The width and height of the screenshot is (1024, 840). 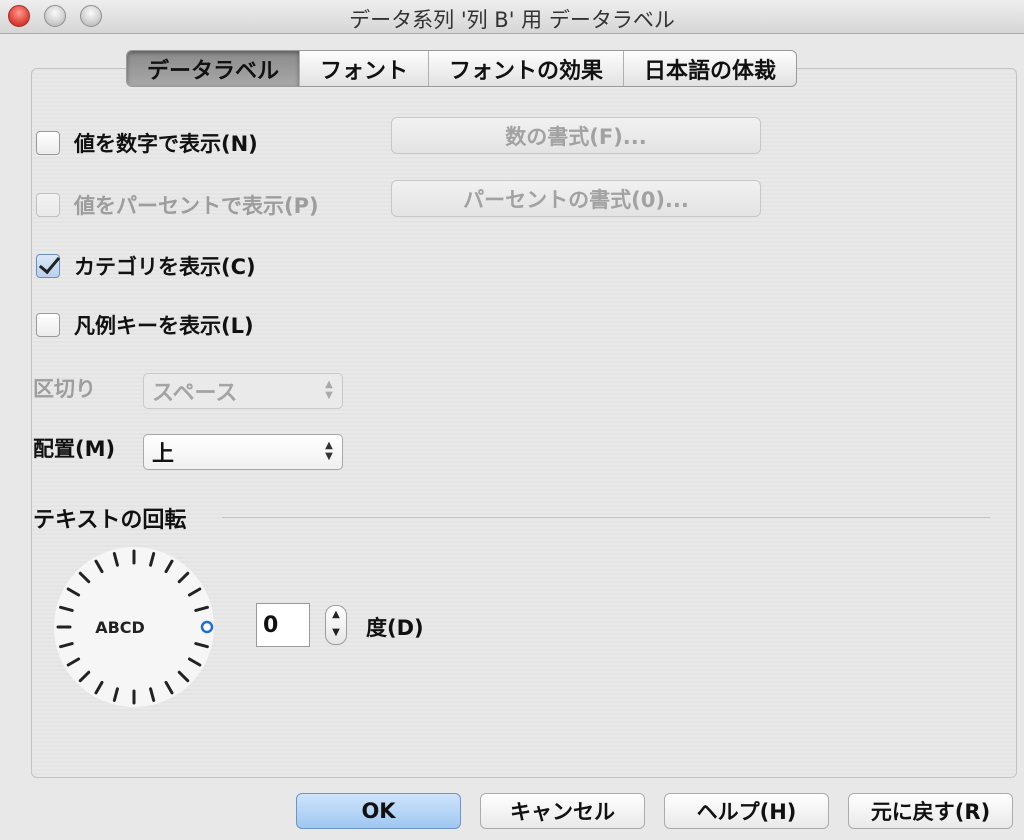 What do you see at coordinates (395, 628) in the screenshot?
I see `rotation-degrees-label: 度(D)` at bounding box center [395, 628].